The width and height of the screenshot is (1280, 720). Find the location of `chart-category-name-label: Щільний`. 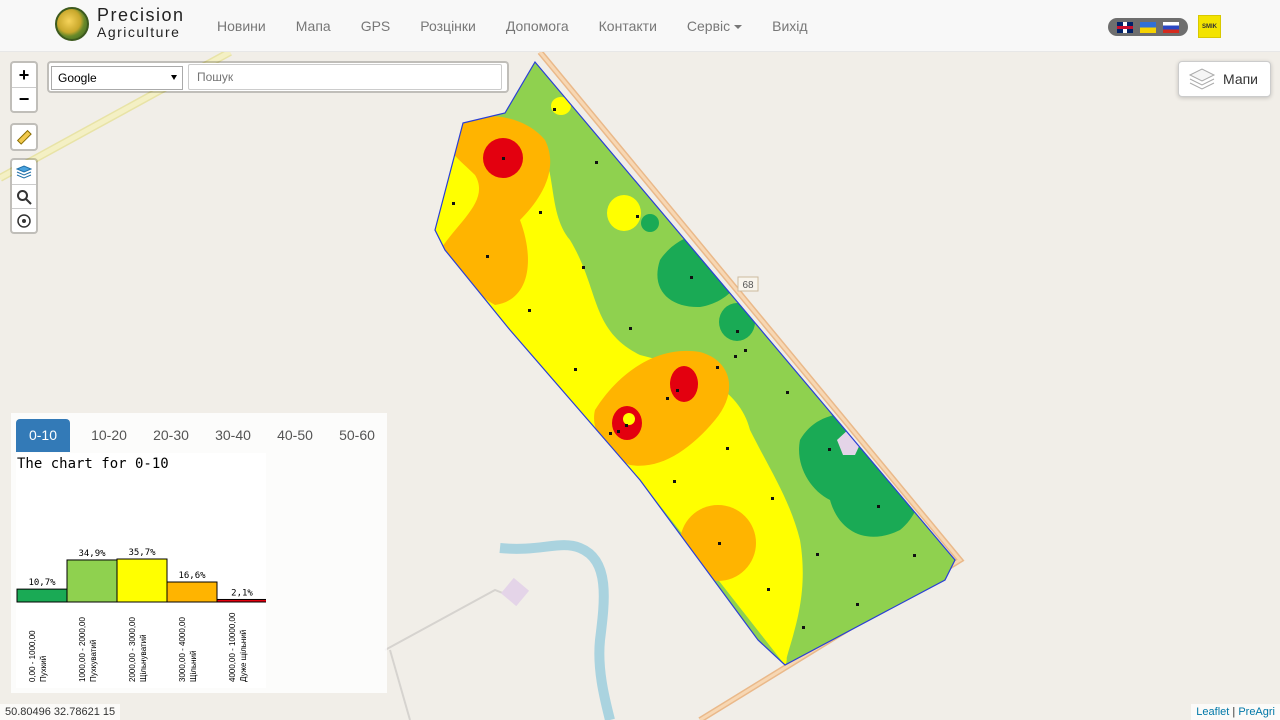

chart-category-name-label: Щільний is located at coordinates (193, 666).